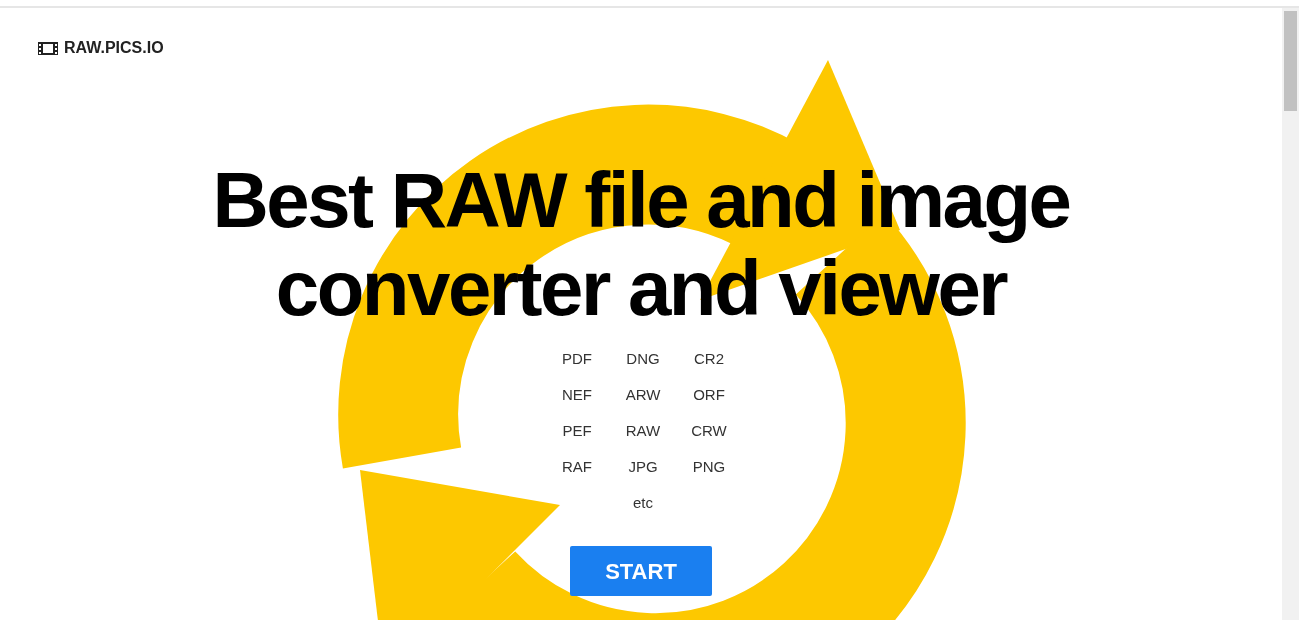 The width and height of the screenshot is (1299, 620). Describe the element at coordinates (709, 430) in the screenshot. I see `format-label: CRW` at that location.